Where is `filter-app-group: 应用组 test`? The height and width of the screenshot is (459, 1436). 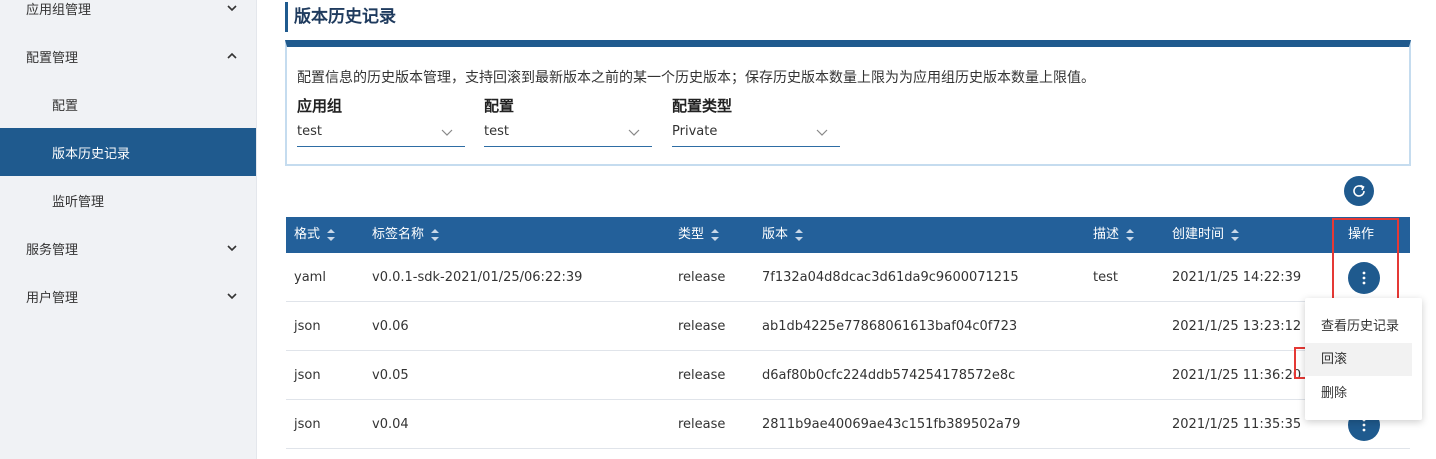
filter-app-group: 应用组 test is located at coordinates (381, 121).